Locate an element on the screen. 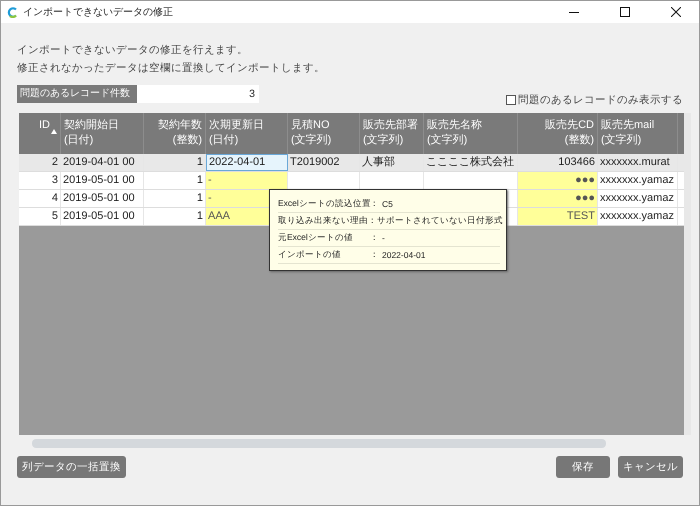  close-icon is located at coordinates (676, 12).